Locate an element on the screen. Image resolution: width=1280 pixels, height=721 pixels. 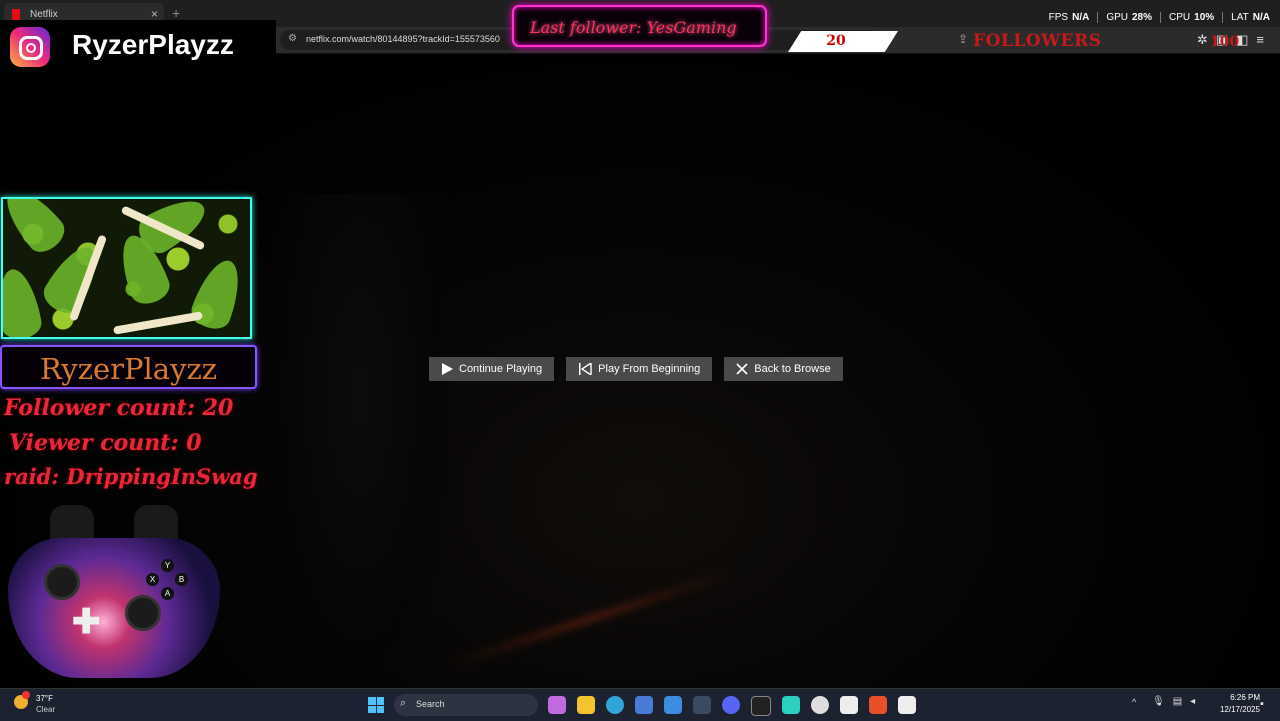
weather-condition: Clear is located at coordinates (46, 709).